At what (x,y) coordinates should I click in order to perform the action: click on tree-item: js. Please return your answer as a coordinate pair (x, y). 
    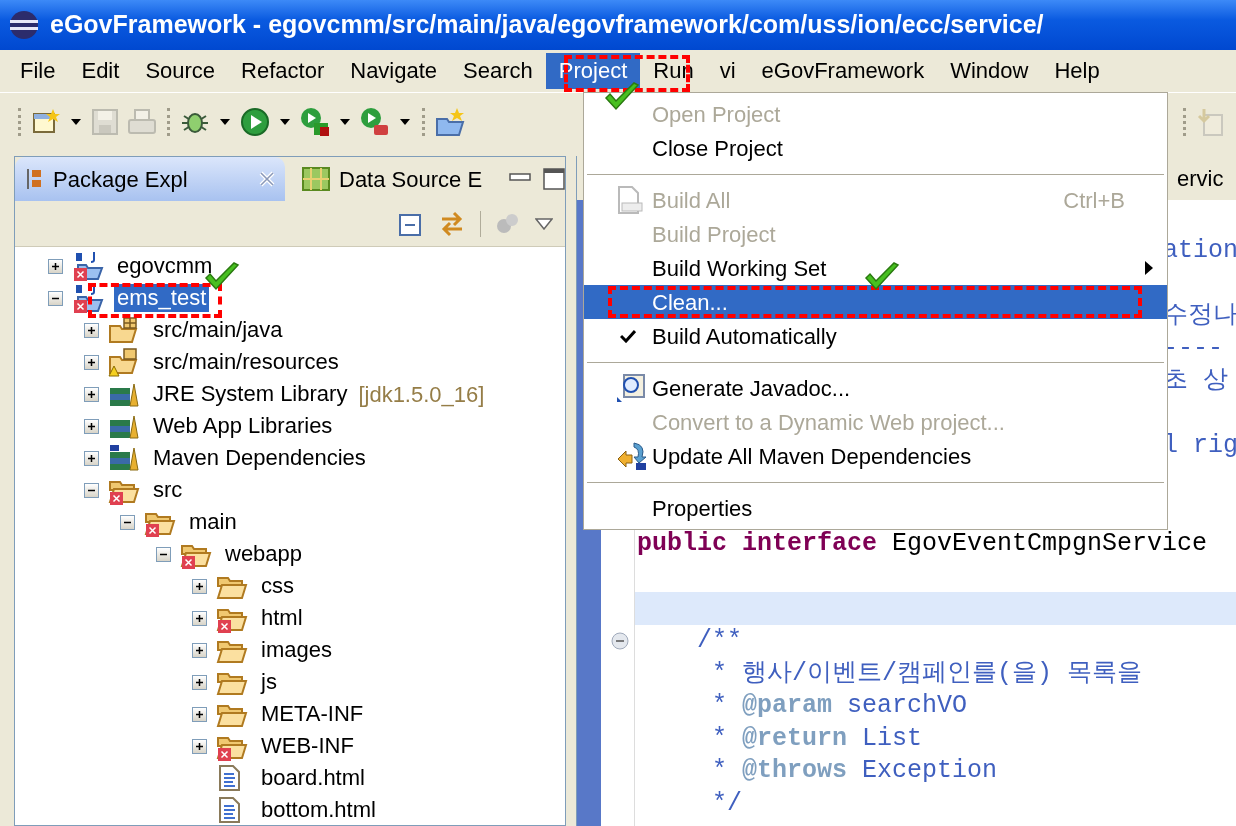
    Looking at the image, I should click on (269, 682).